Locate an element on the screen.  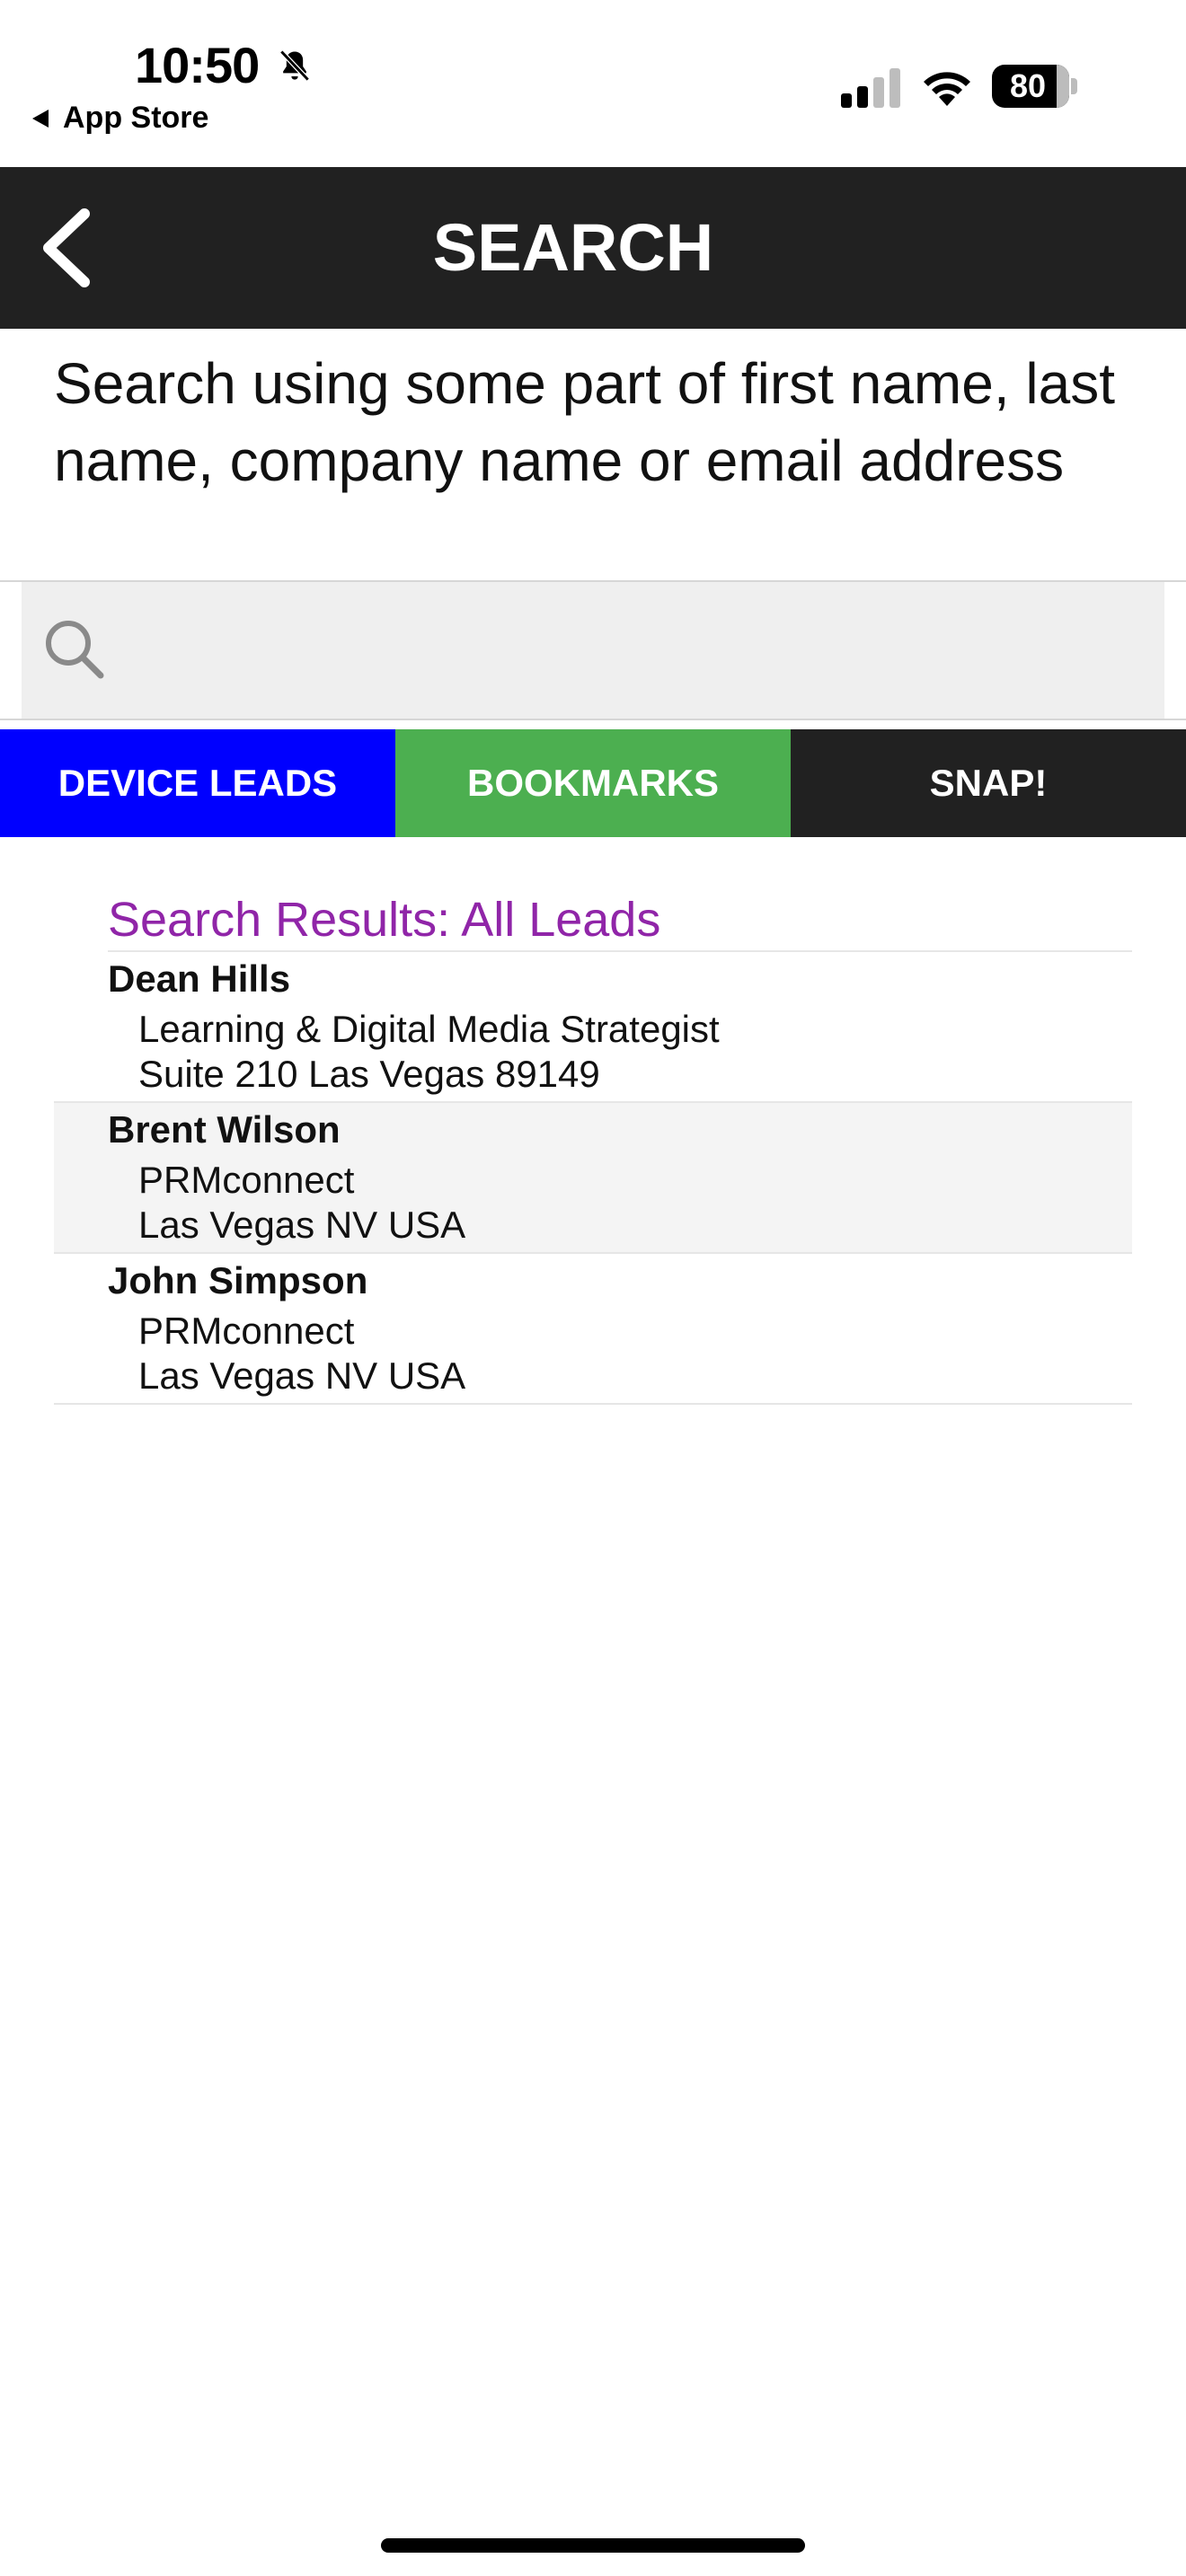
result-name: Brent Wilson is located at coordinates (224, 1129).